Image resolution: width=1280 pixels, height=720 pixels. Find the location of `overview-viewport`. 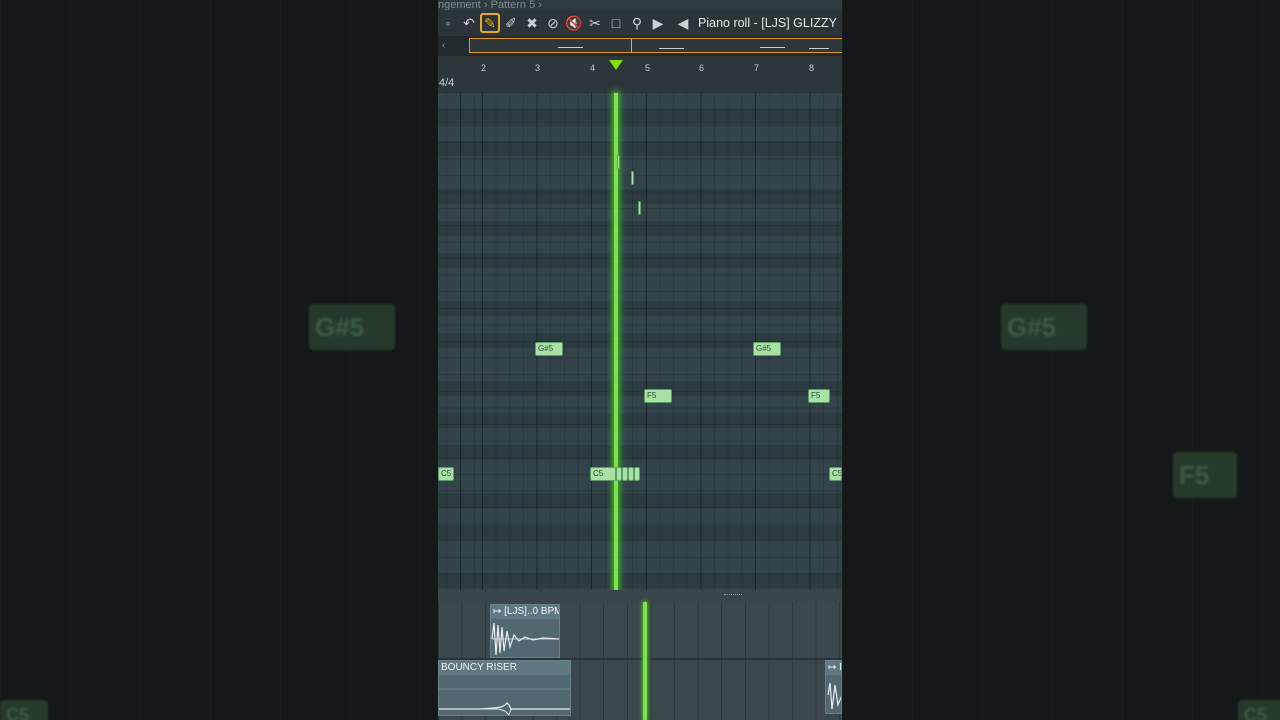

overview-viewport is located at coordinates (655, 45).